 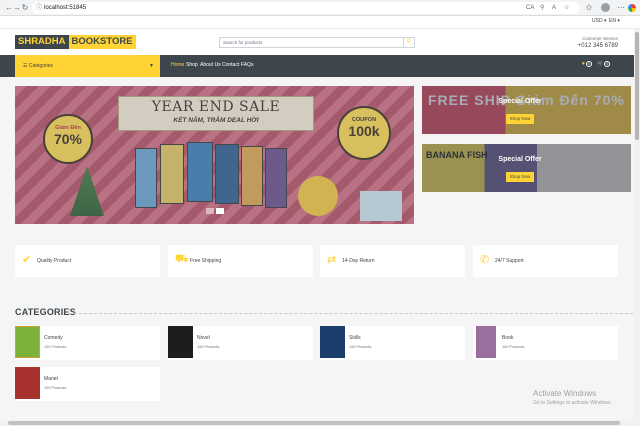 What do you see at coordinates (637, 86) in the screenshot?
I see `vertical-scrollbar-thumb` at bounding box center [637, 86].